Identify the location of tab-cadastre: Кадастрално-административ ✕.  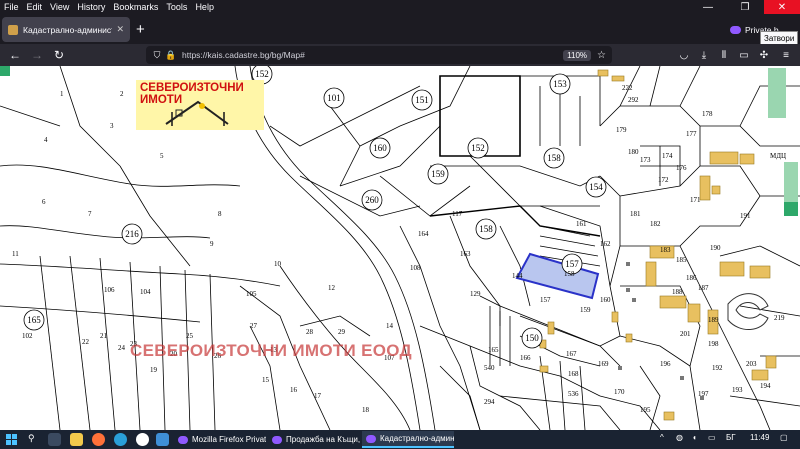
(66, 29).